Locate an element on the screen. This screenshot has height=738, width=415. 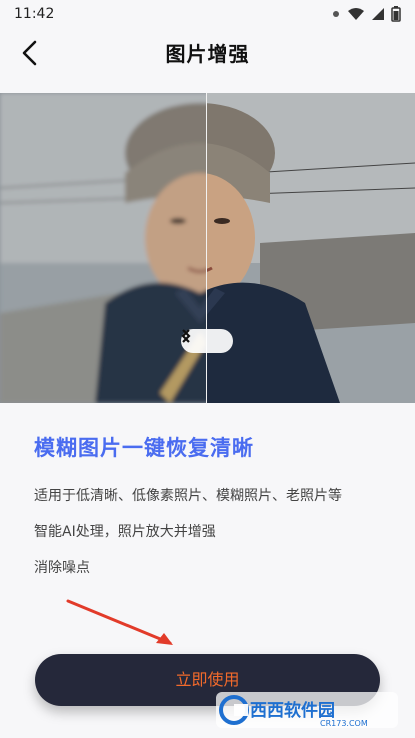
settings-dot-icon is located at coordinates (336, 14).